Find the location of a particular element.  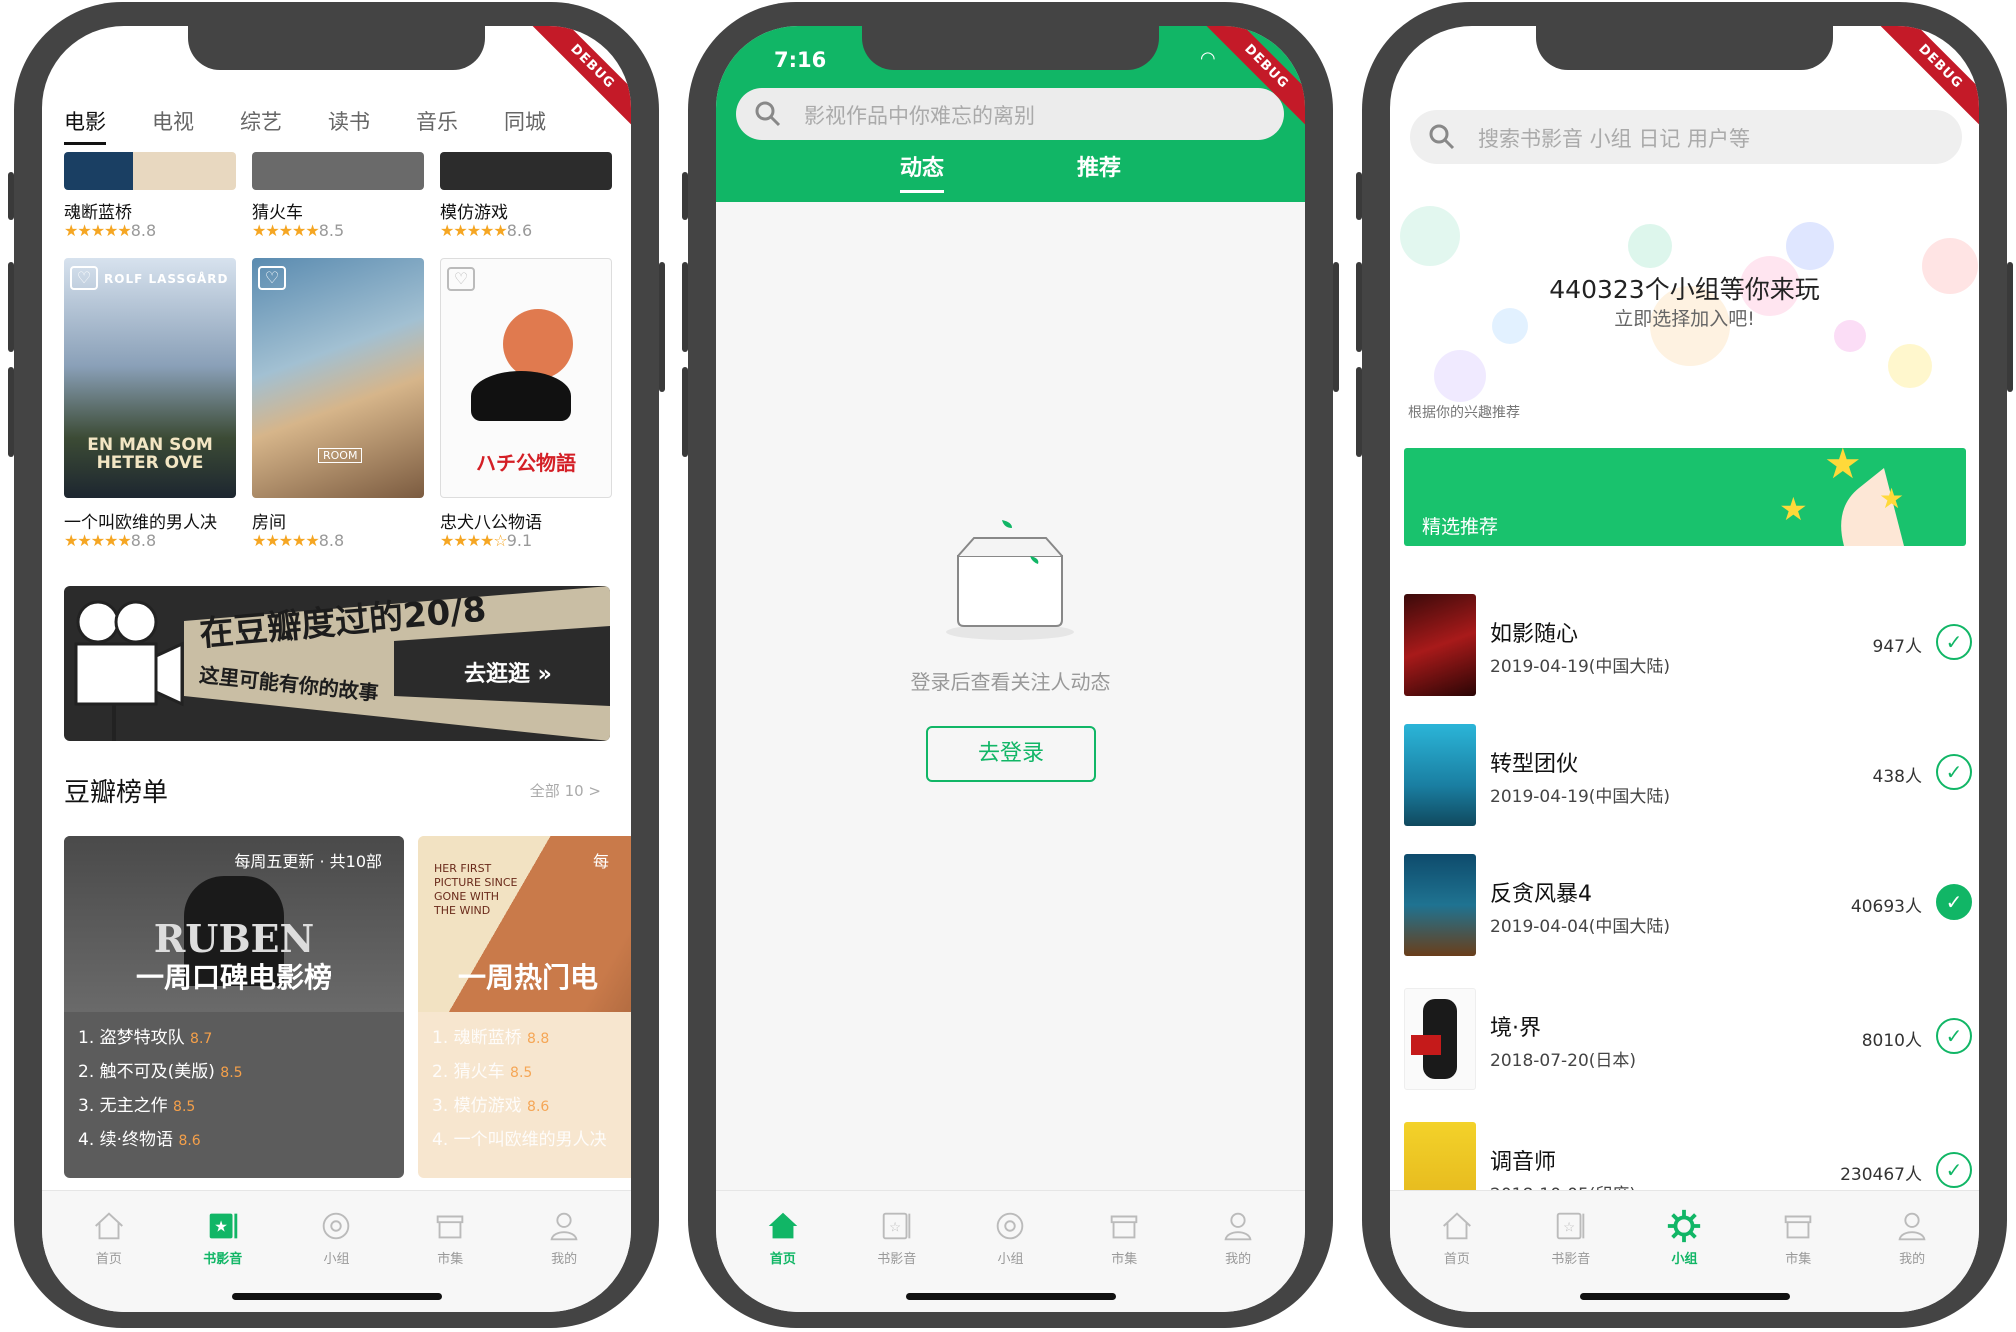

market-icon is located at coordinates (1798, 1227).